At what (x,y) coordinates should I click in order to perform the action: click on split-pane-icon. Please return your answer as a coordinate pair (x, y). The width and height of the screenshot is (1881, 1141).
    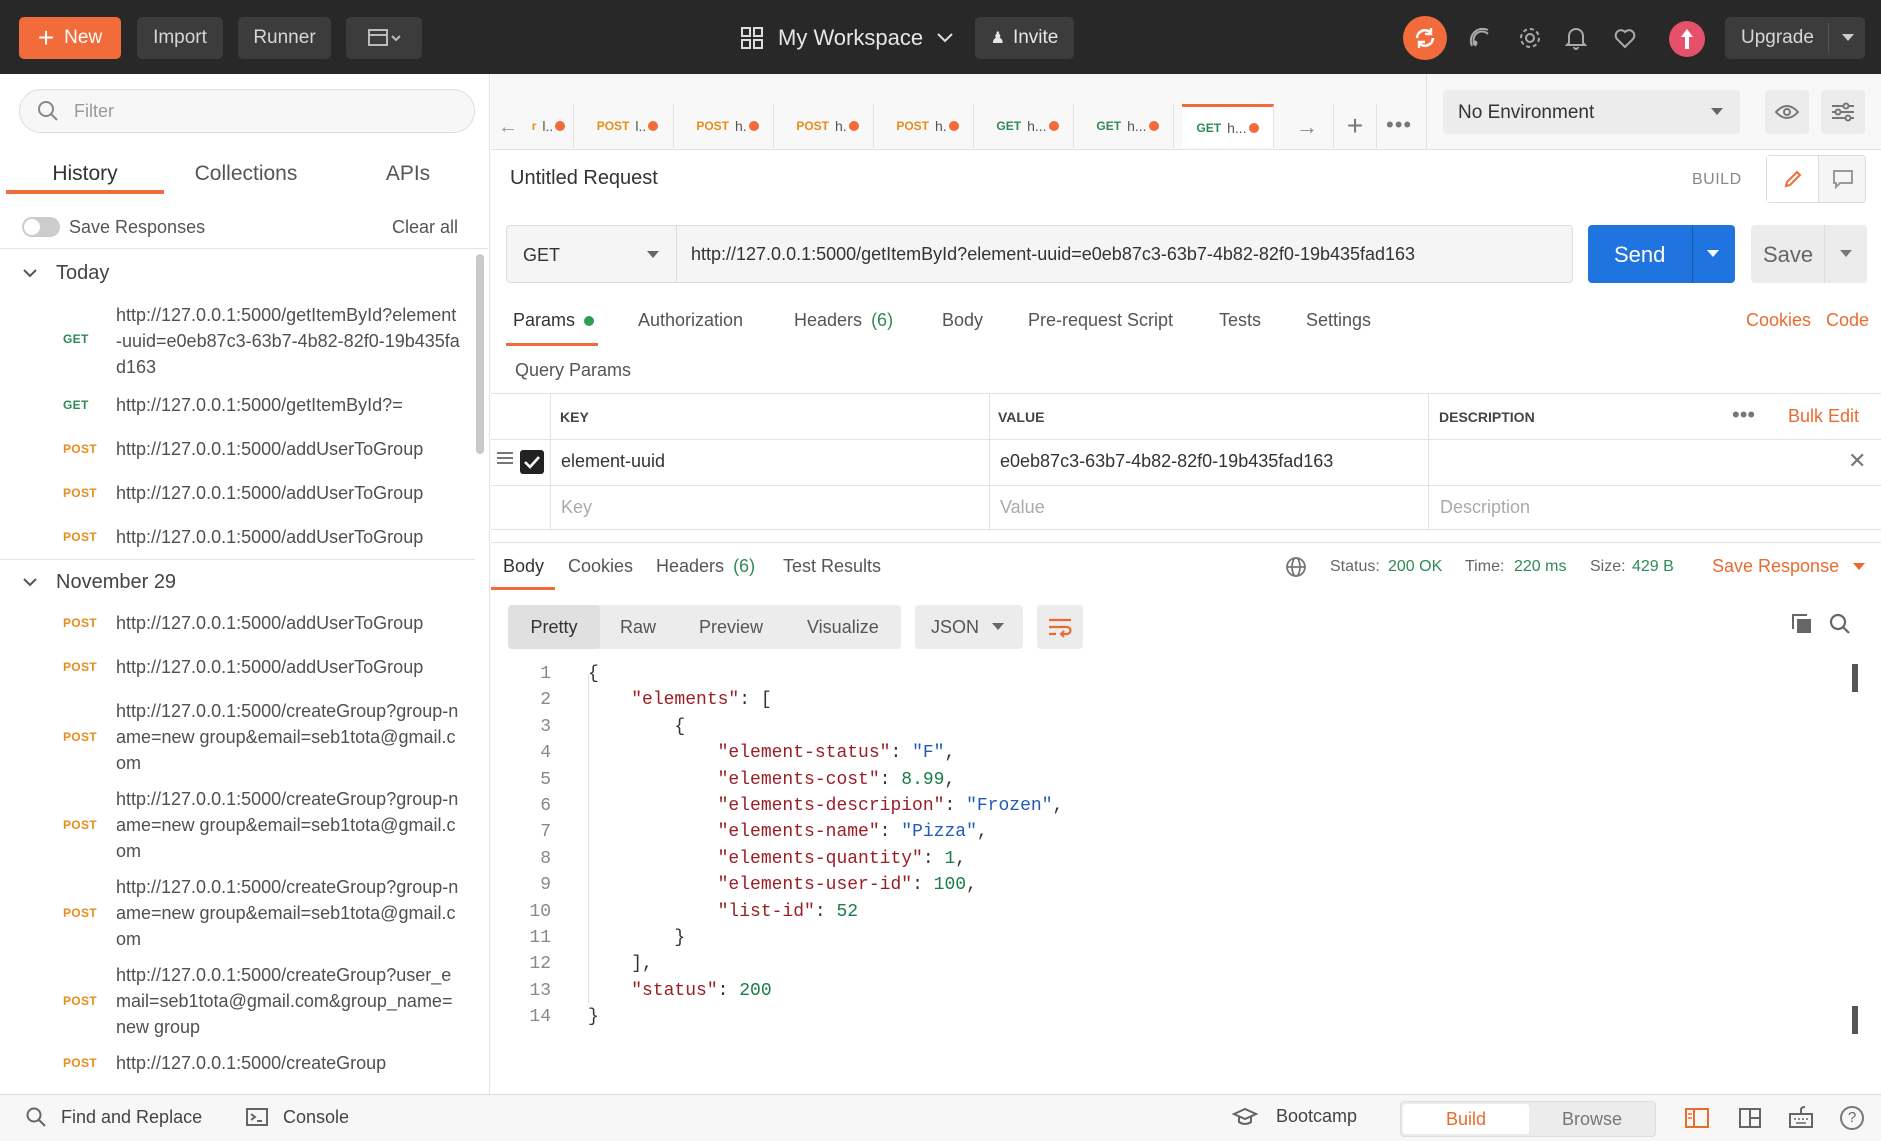
    Looking at the image, I should click on (1750, 1120).